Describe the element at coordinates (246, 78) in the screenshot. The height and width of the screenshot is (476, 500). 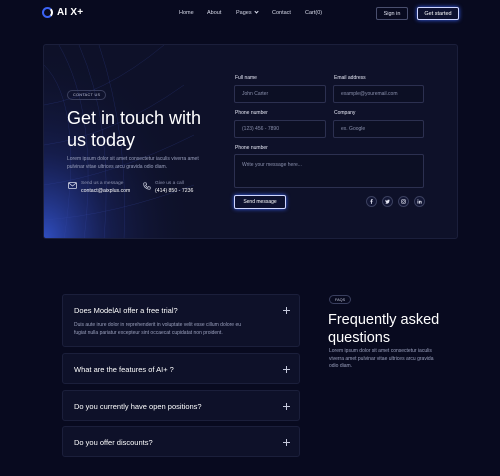
I see `full-name-label: Full name` at that location.